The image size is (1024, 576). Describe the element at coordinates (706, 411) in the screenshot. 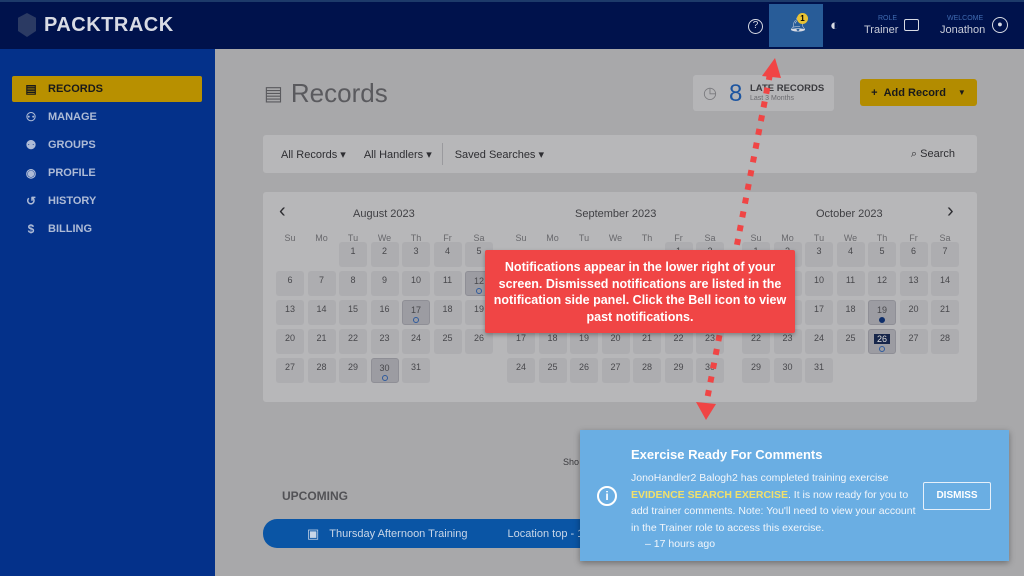

I see `arrowhead-down` at that location.